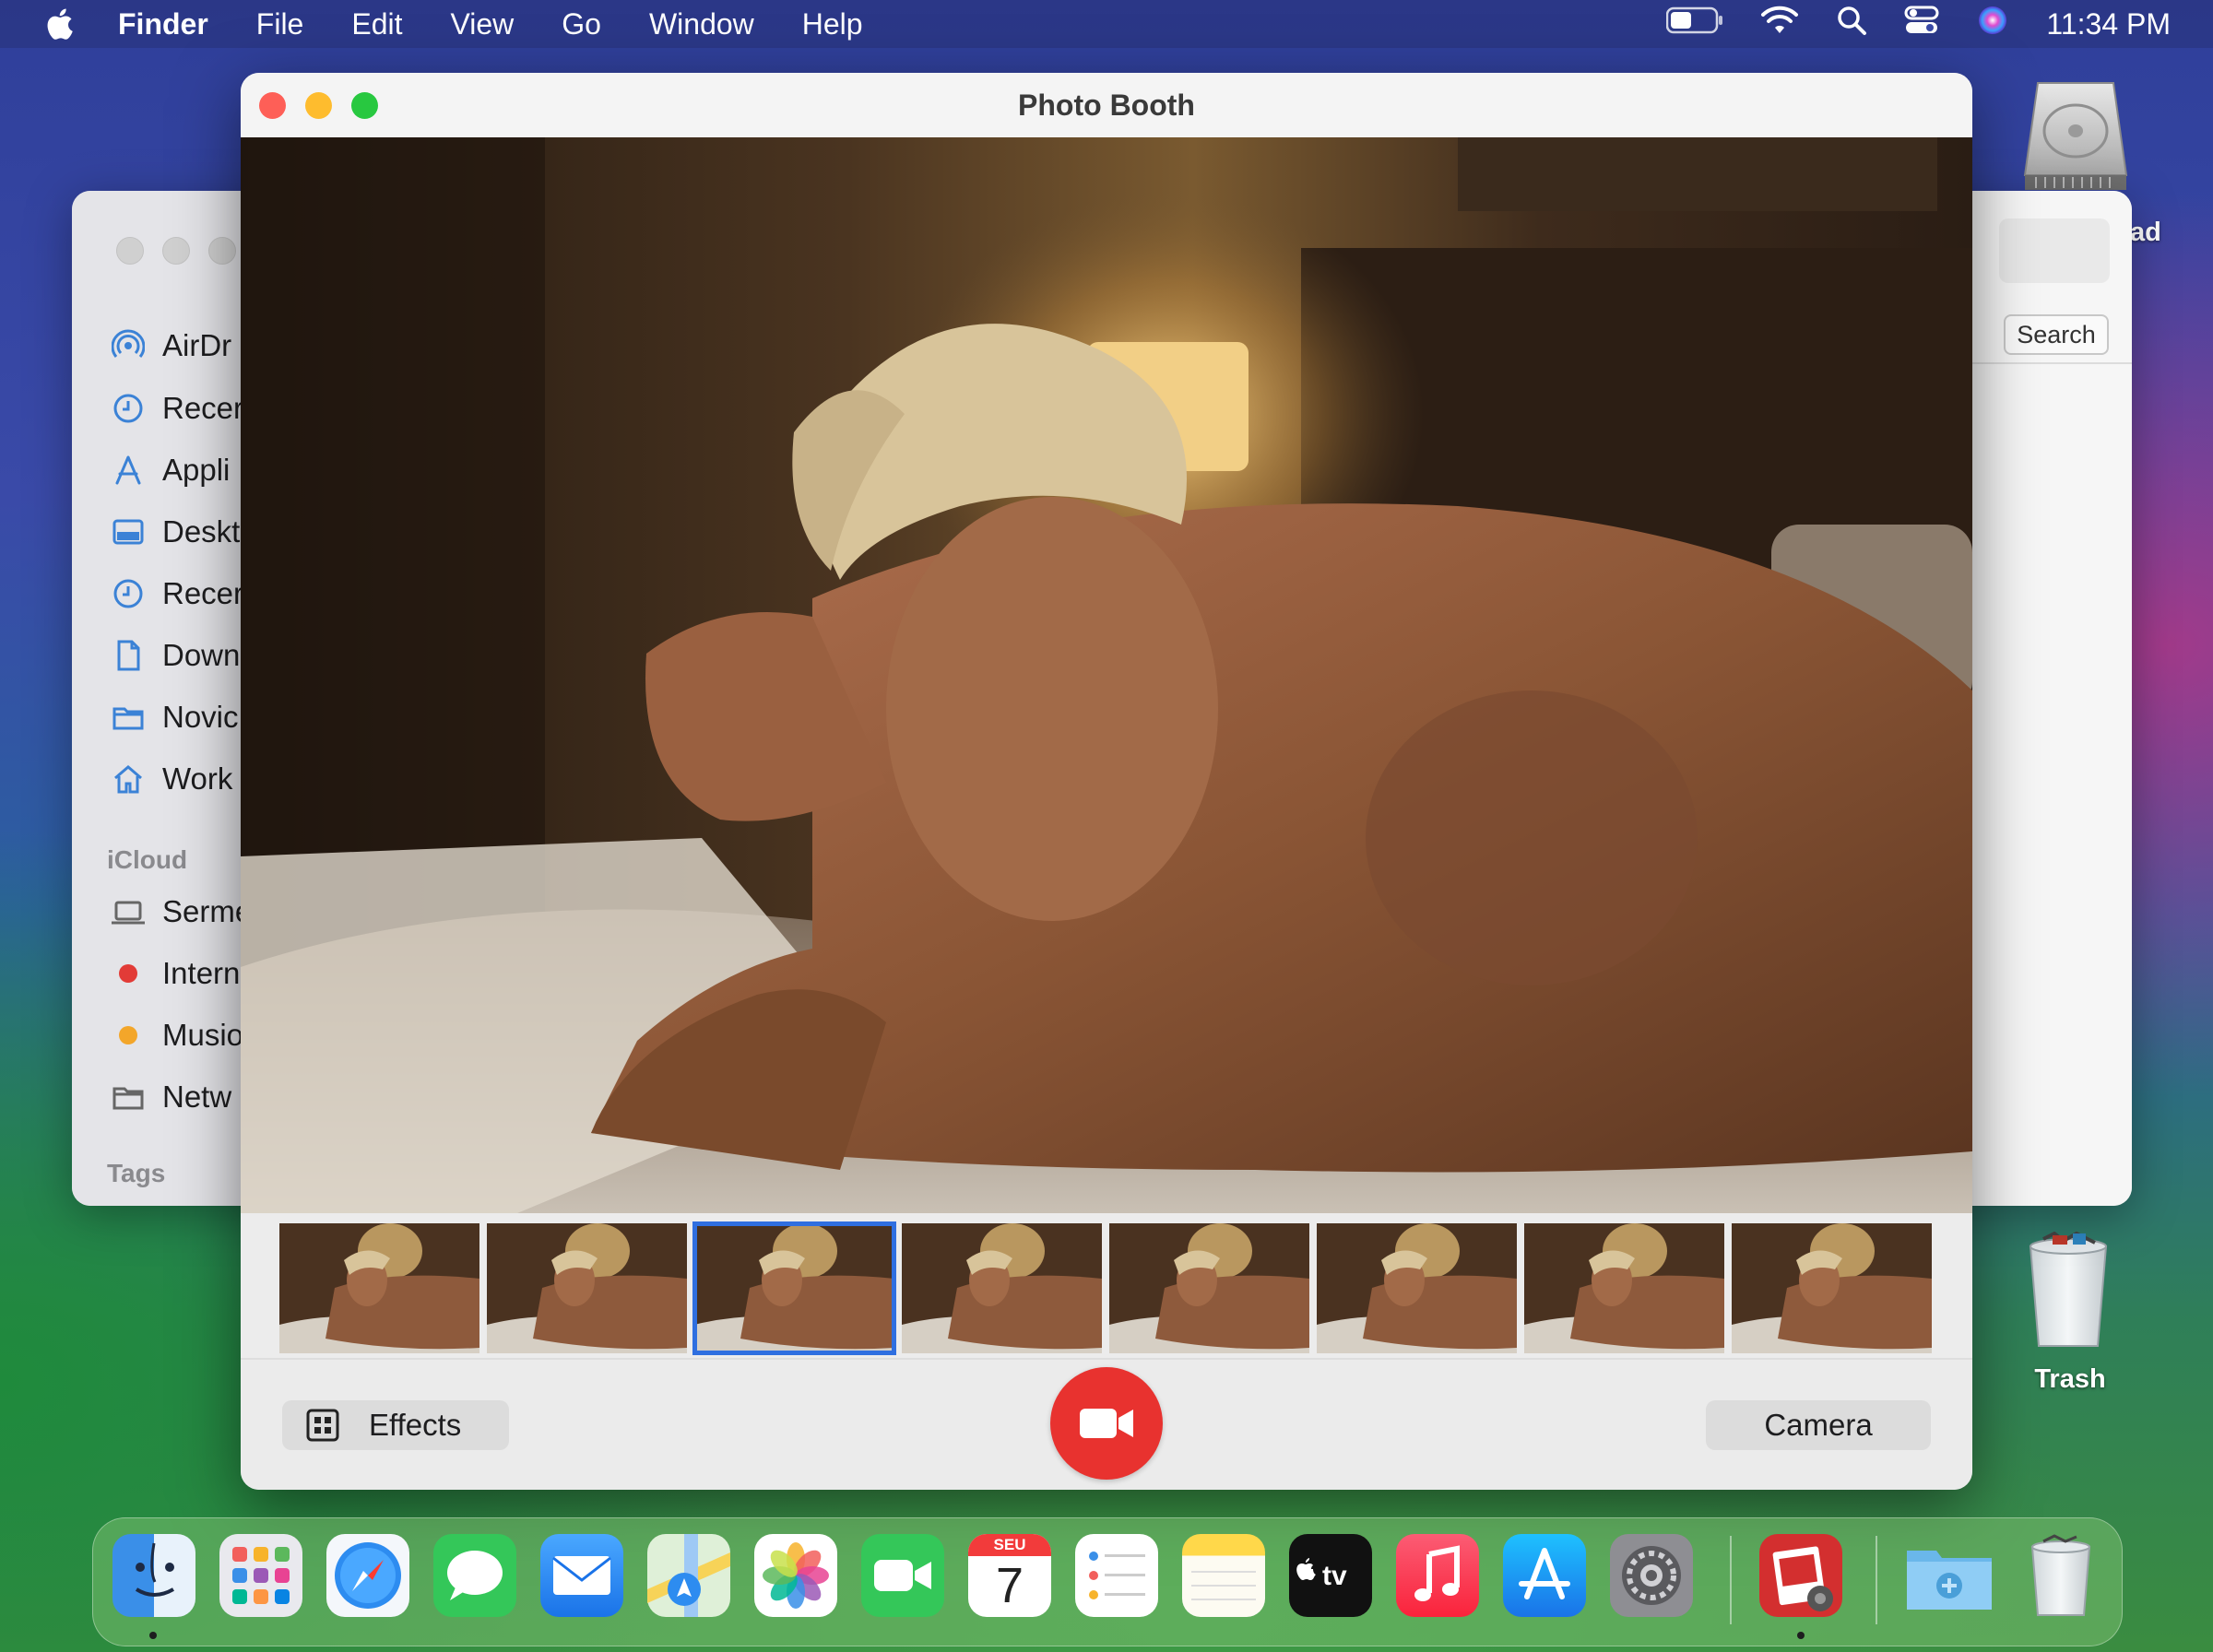 The height and width of the screenshot is (1652, 2213). I want to click on dock-reminders-icon, so click(1116, 1575).